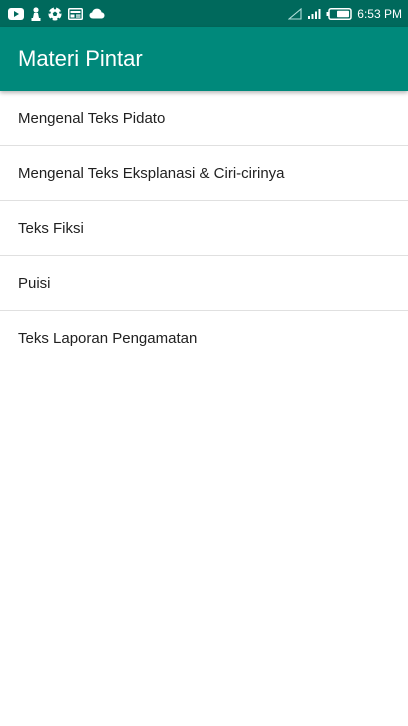 This screenshot has height=726, width=408. What do you see at coordinates (295, 13) in the screenshot?
I see `no-signal-icon` at bounding box center [295, 13].